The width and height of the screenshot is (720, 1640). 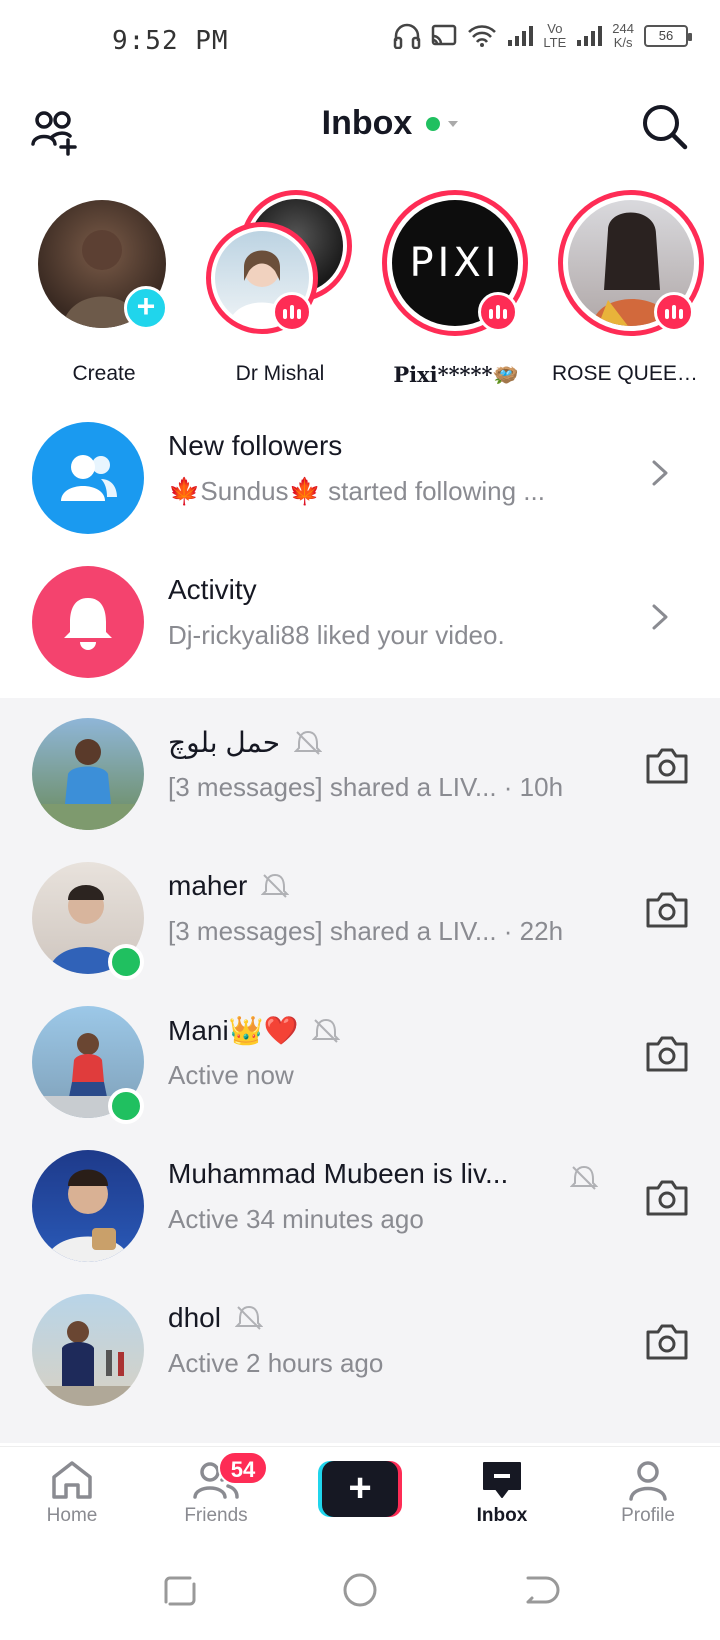 I want to click on status-time: 9:52 PM, so click(x=170, y=41).